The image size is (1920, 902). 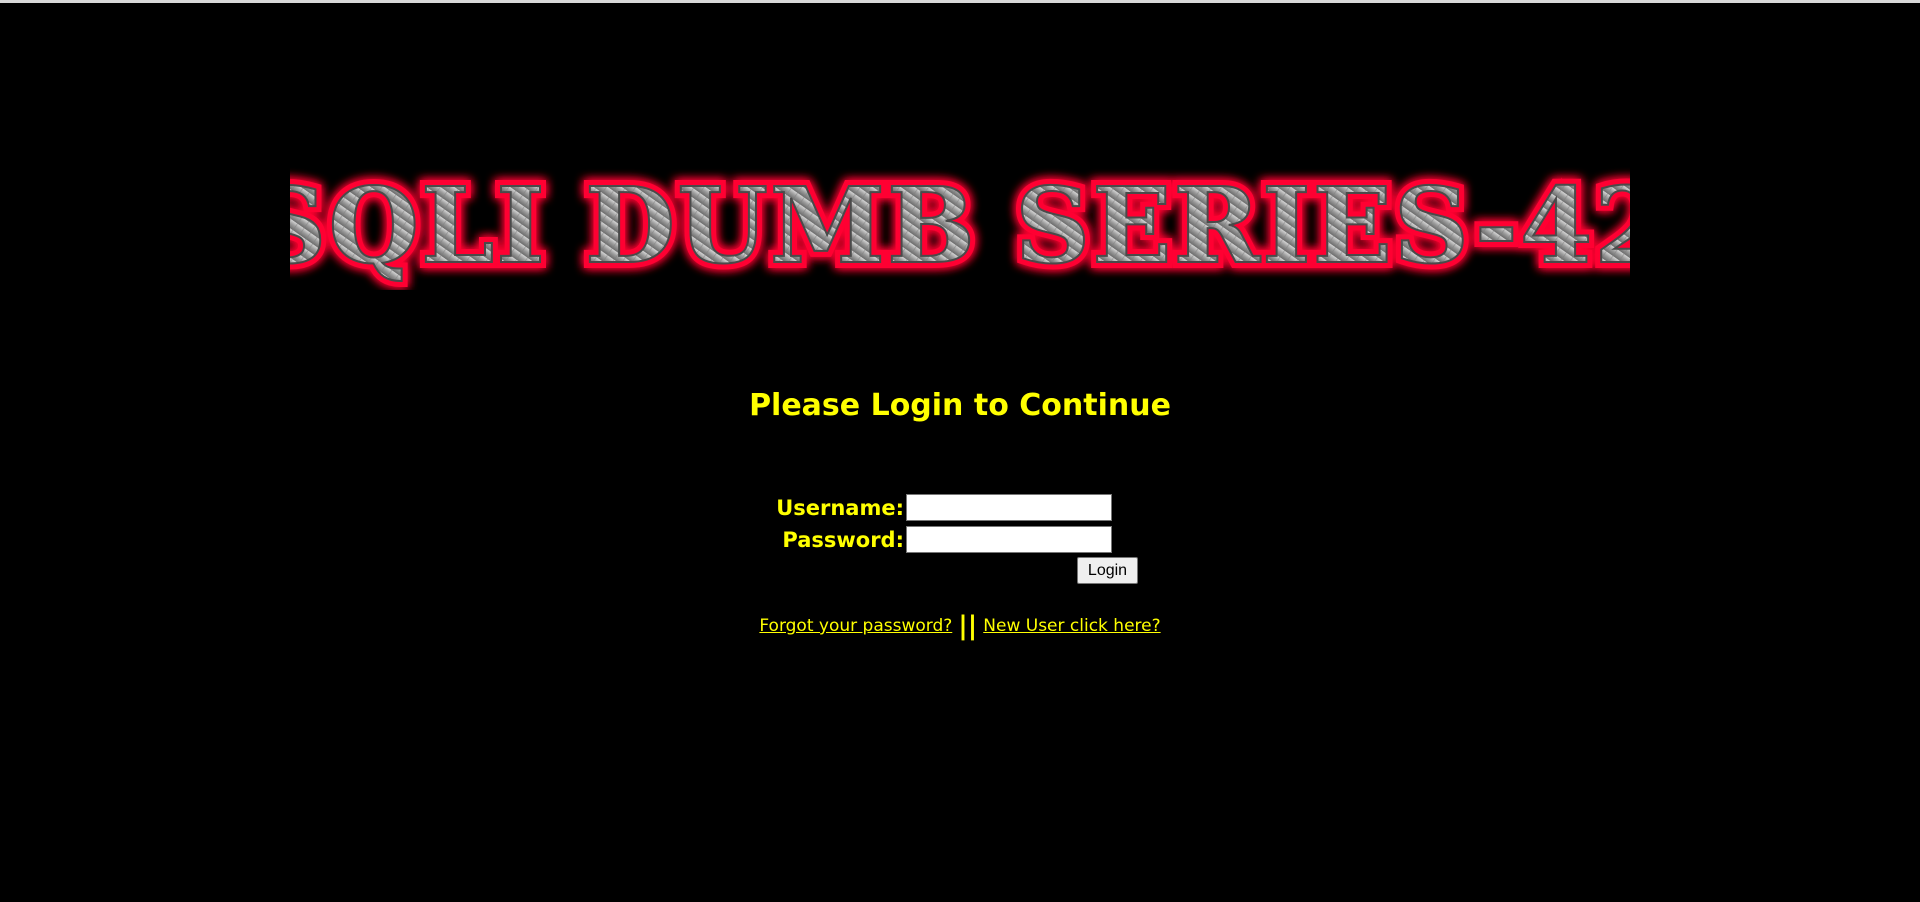 What do you see at coordinates (960, 225) in the screenshot?
I see `logo-text: SQLI DUMB SERIES-42` at bounding box center [960, 225].